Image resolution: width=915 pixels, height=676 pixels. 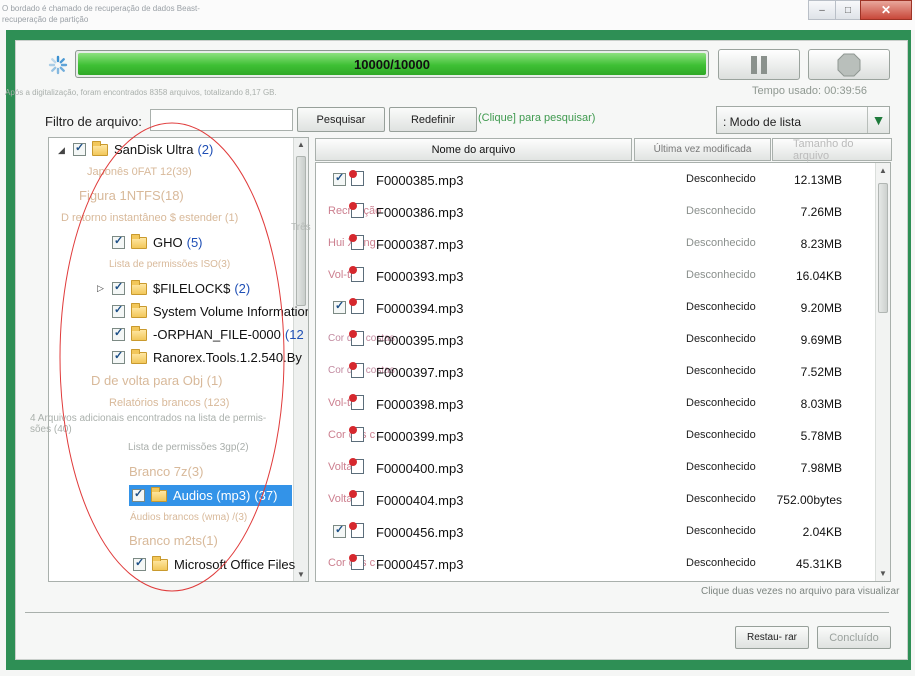 What do you see at coordinates (596, 467) in the screenshot?
I see `table-row: Volta F0000400.mp3 Desconhecido 7.98MB` at bounding box center [596, 467].